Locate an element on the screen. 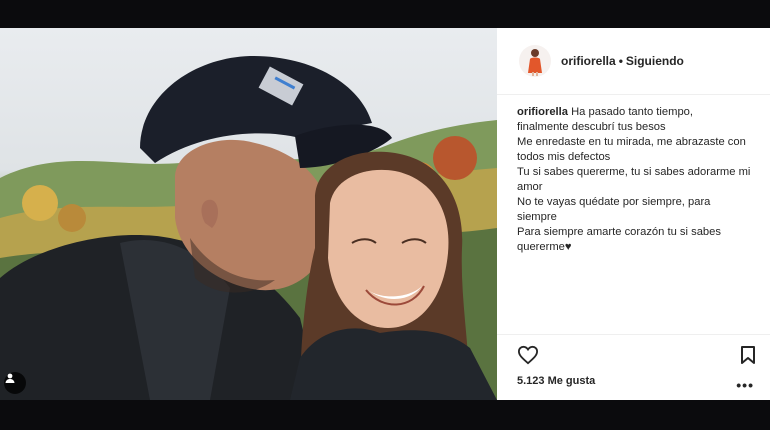 The width and height of the screenshot is (770, 430). avatar-figure is located at coordinates (535, 62).